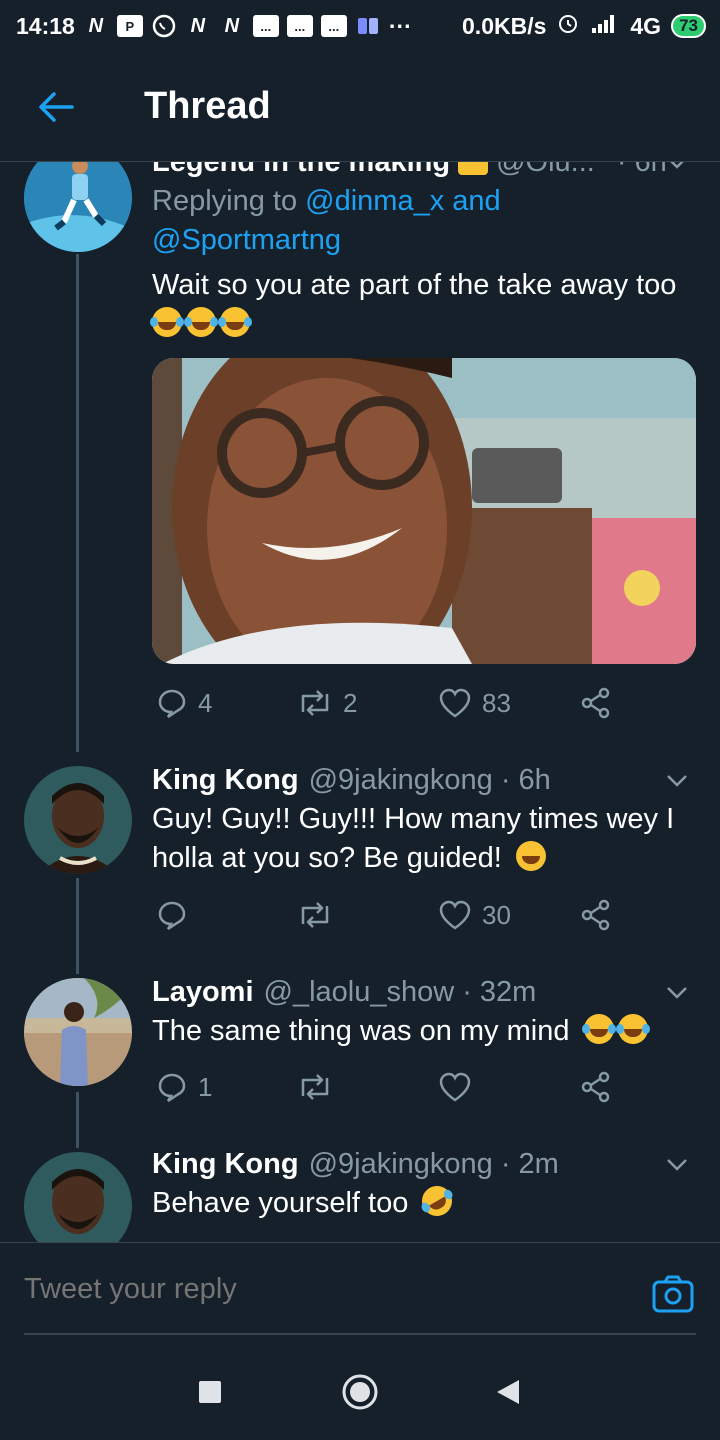  I want to click on reply-composer, so click(360, 1292).